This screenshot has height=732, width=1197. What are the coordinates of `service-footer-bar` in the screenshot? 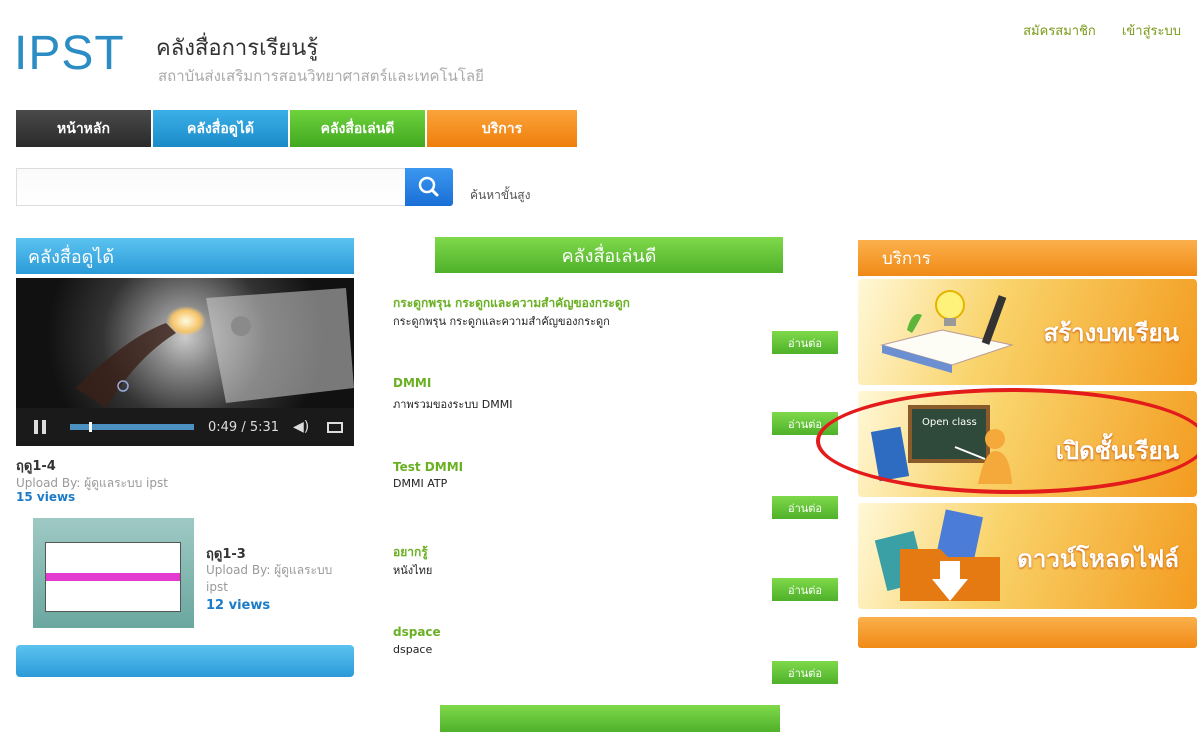 It's located at (1027, 632).